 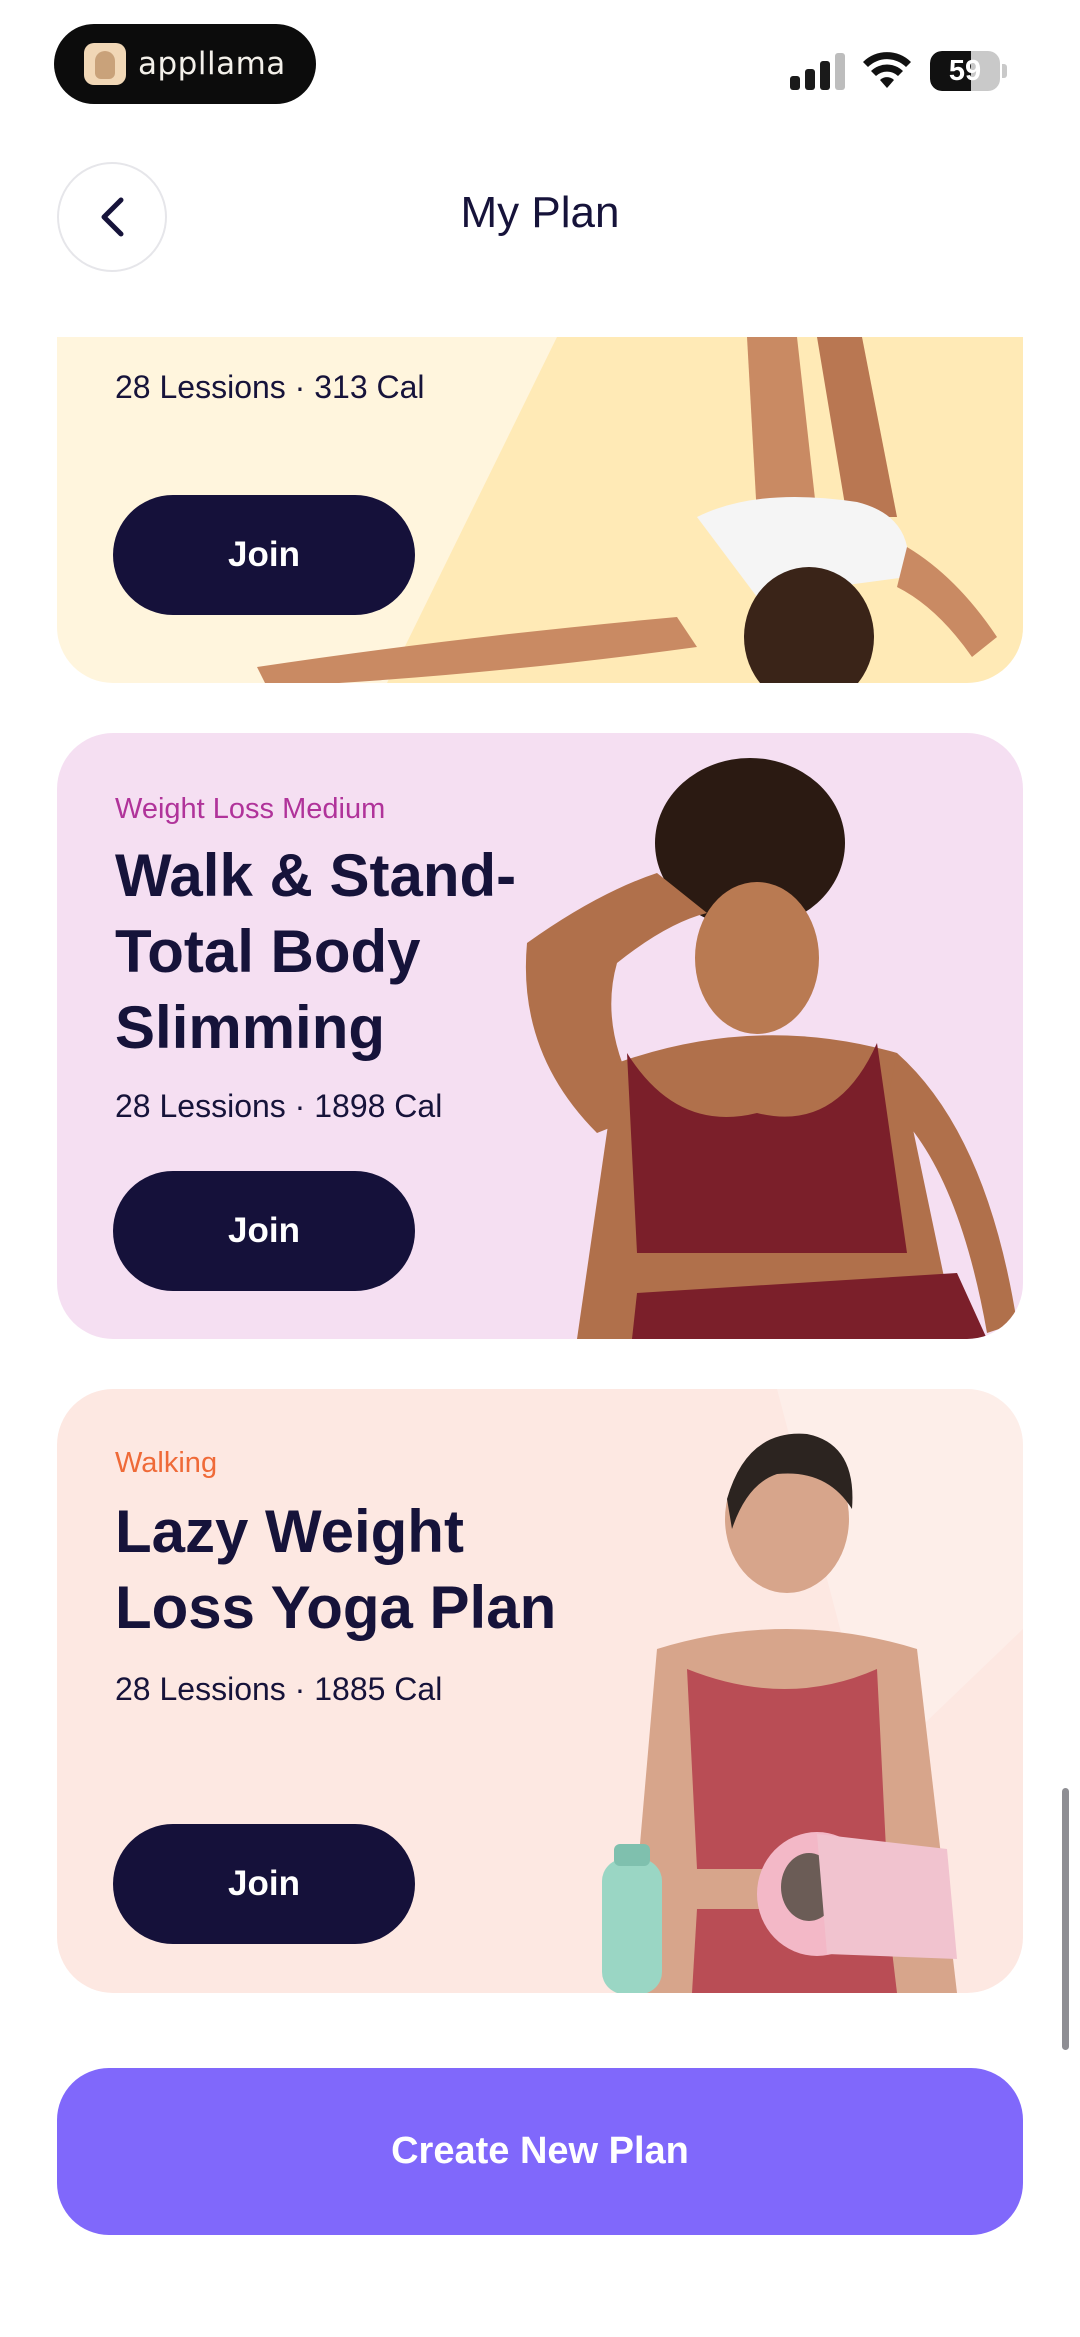 What do you see at coordinates (540, 70) in the screenshot?
I see `status-bar: appllama 59` at bounding box center [540, 70].